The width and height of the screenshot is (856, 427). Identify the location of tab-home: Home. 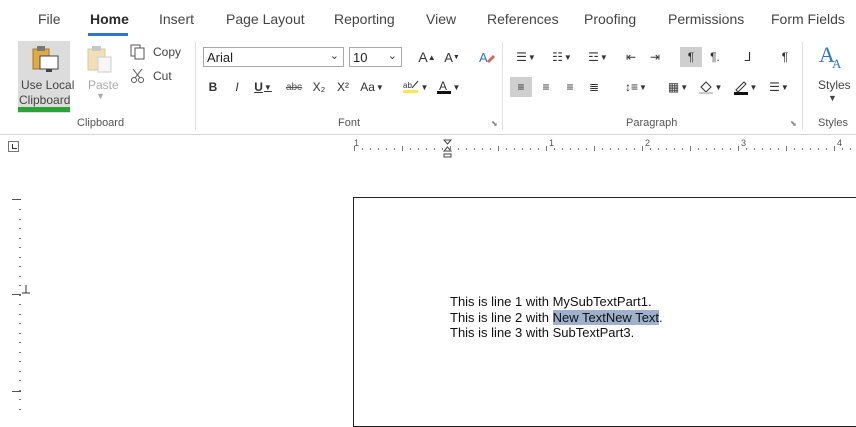
(109, 19).